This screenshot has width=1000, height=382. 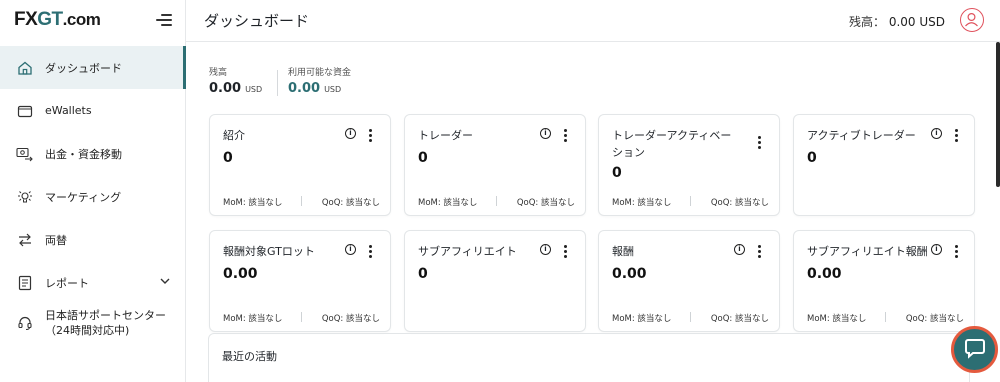 What do you see at coordinates (50, 19) in the screenshot?
I see `logo-gt: GT` at bounding box center [50, 19].